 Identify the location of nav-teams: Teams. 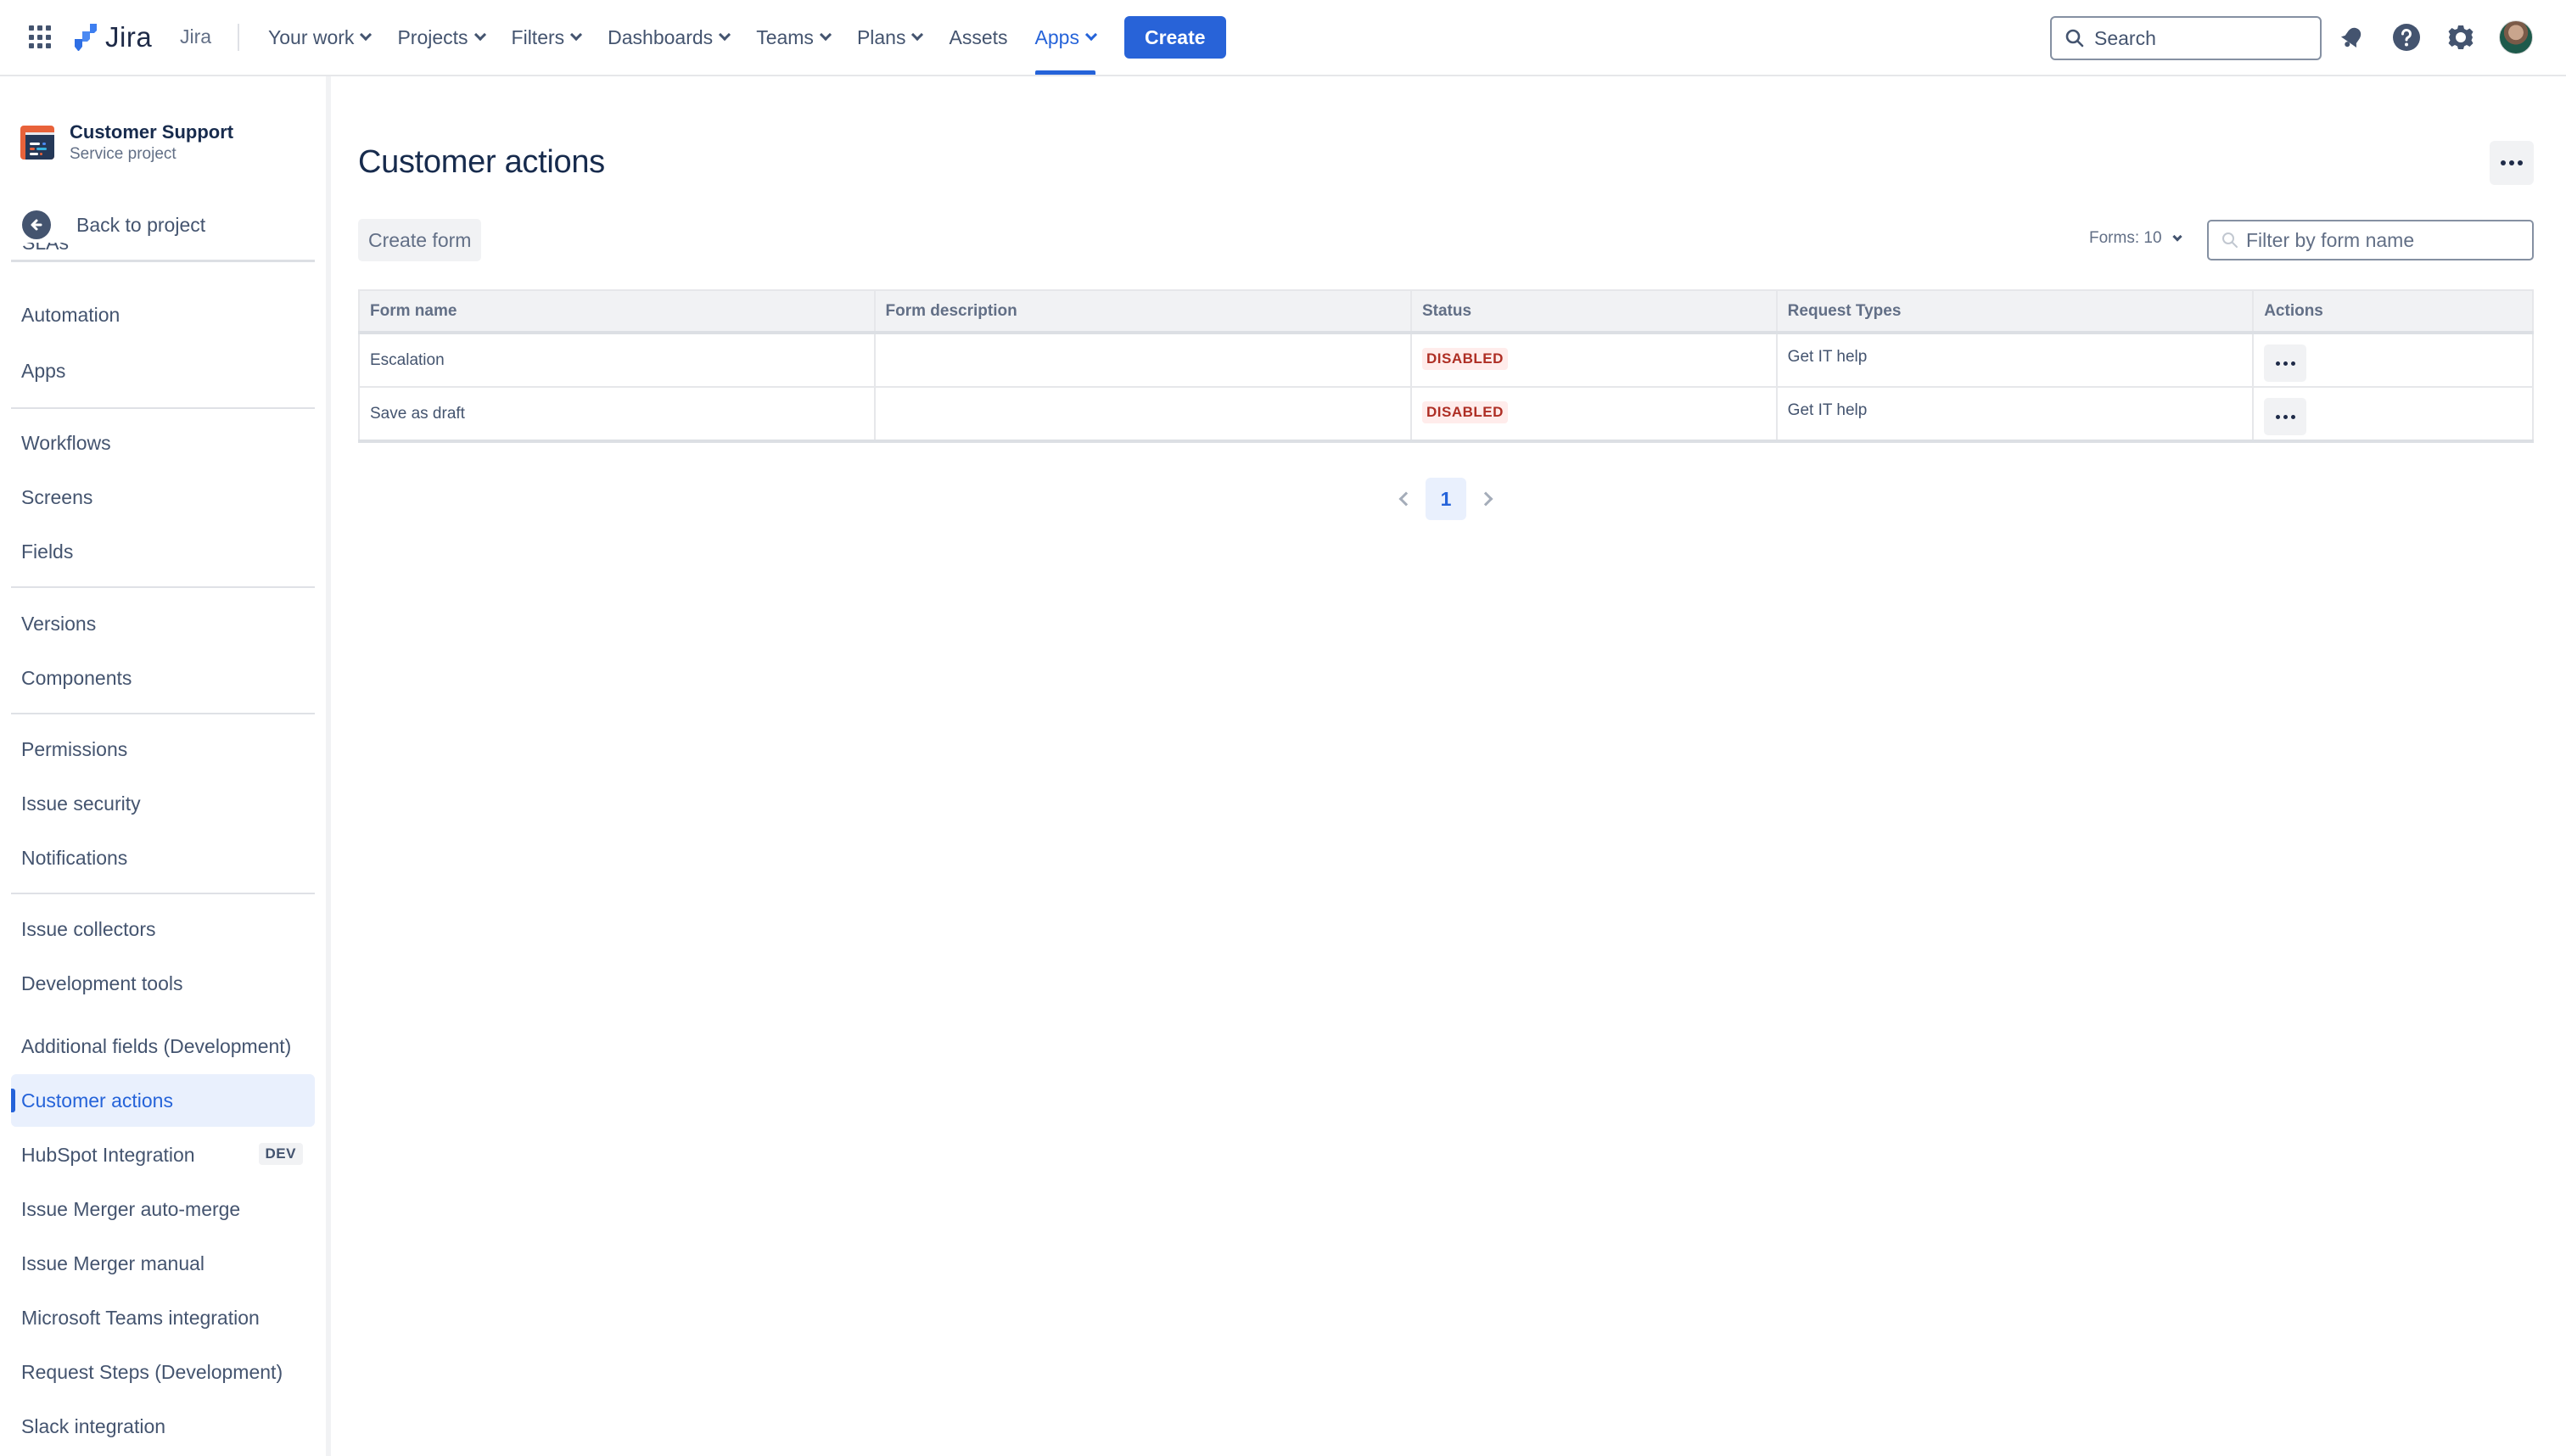
(792, 37).